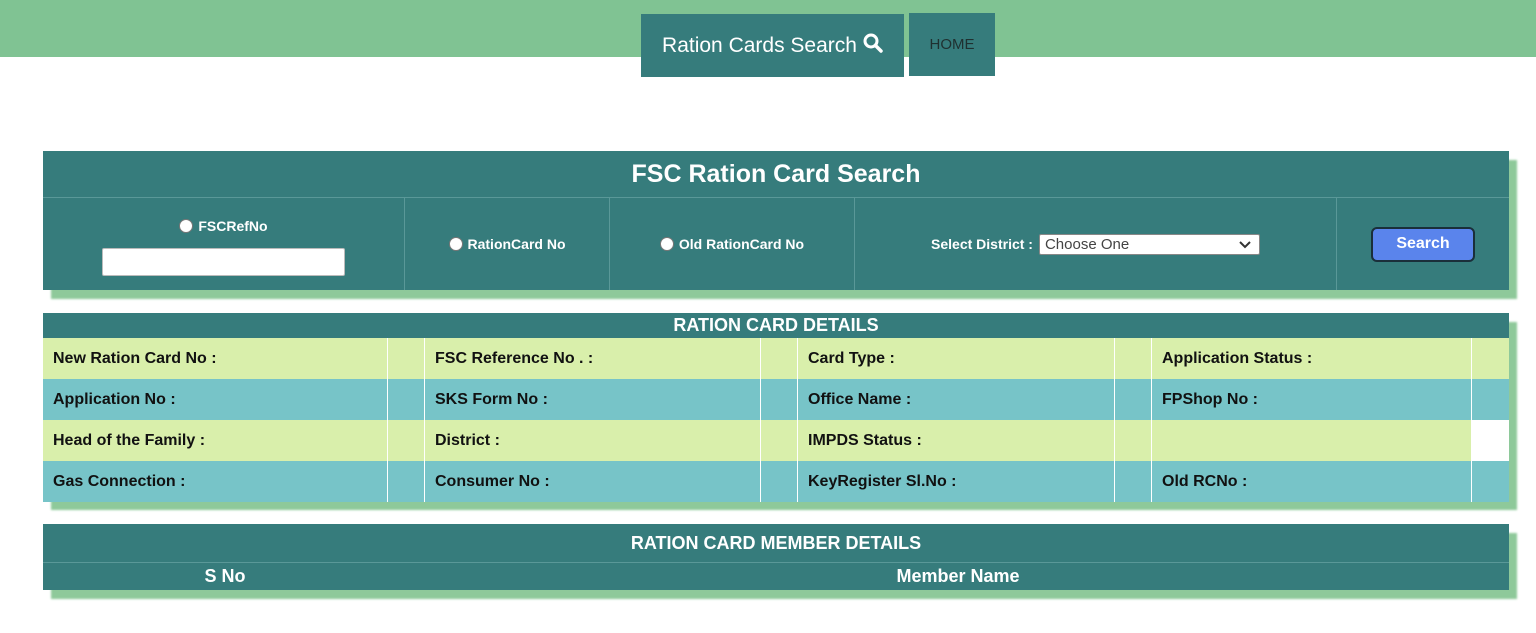 The image size is (1536, 633). Describe the element at coordinates (186, 226) in the screenshot. I see `fscrefno-radio` at that location.